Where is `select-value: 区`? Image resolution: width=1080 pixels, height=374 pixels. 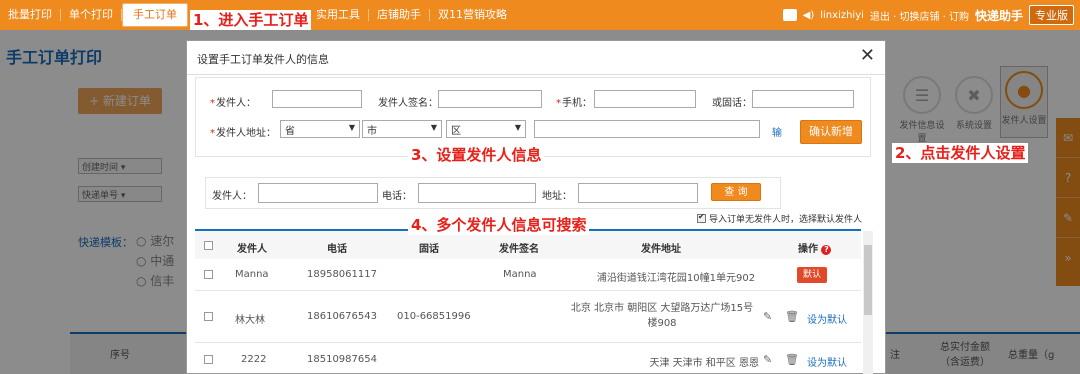 select-value: 区 is located at coordinates (456, 131).